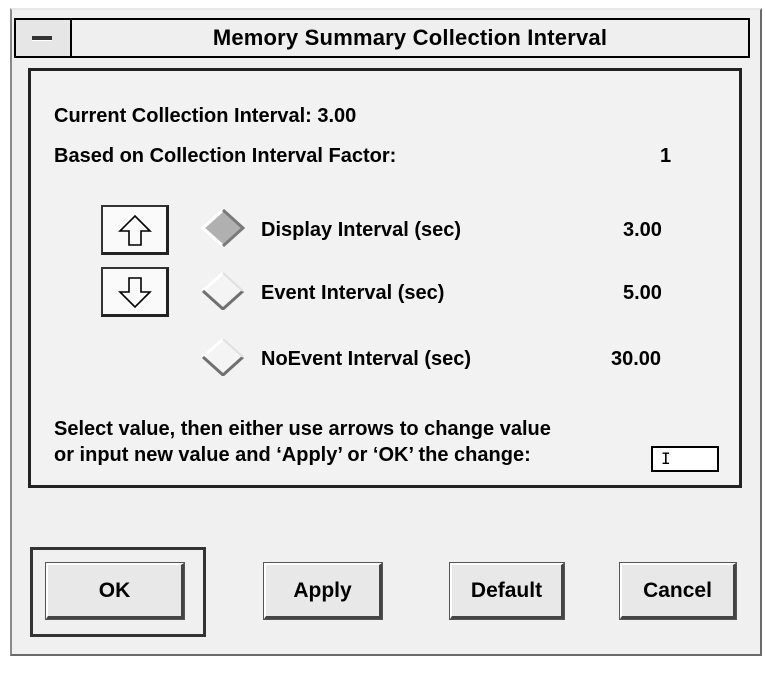 The image size is (765, 675). What do you see at coordinates (225, 156) in the screenshot?
I see `factor-label: Based on Collection Interval Factor:` at bounding box center [225, 156].